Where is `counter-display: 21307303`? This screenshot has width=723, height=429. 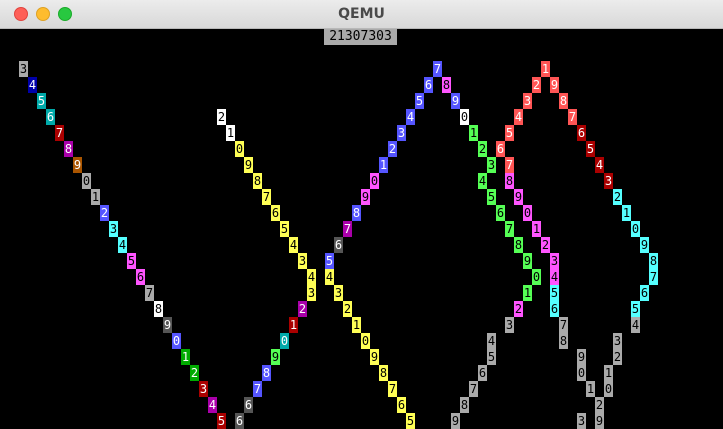
counter-display: 21307303 is located at coordinates (360, 37).